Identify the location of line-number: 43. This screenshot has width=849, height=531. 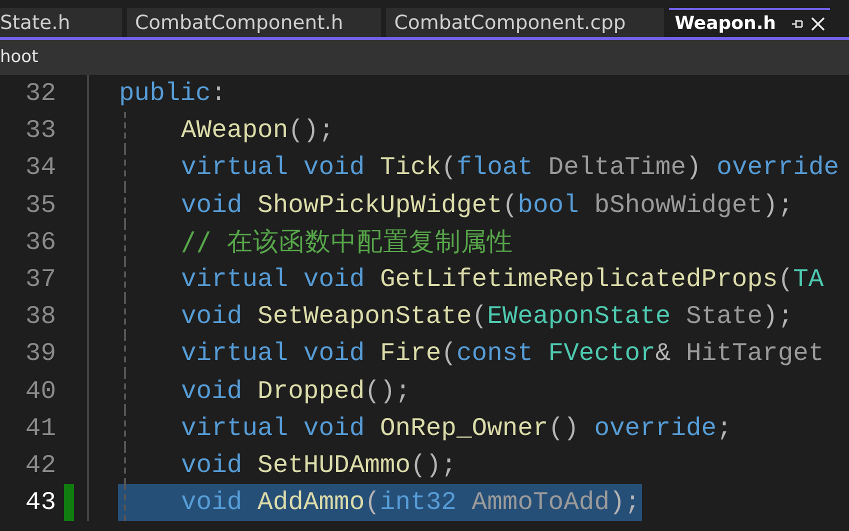
(40, 503).